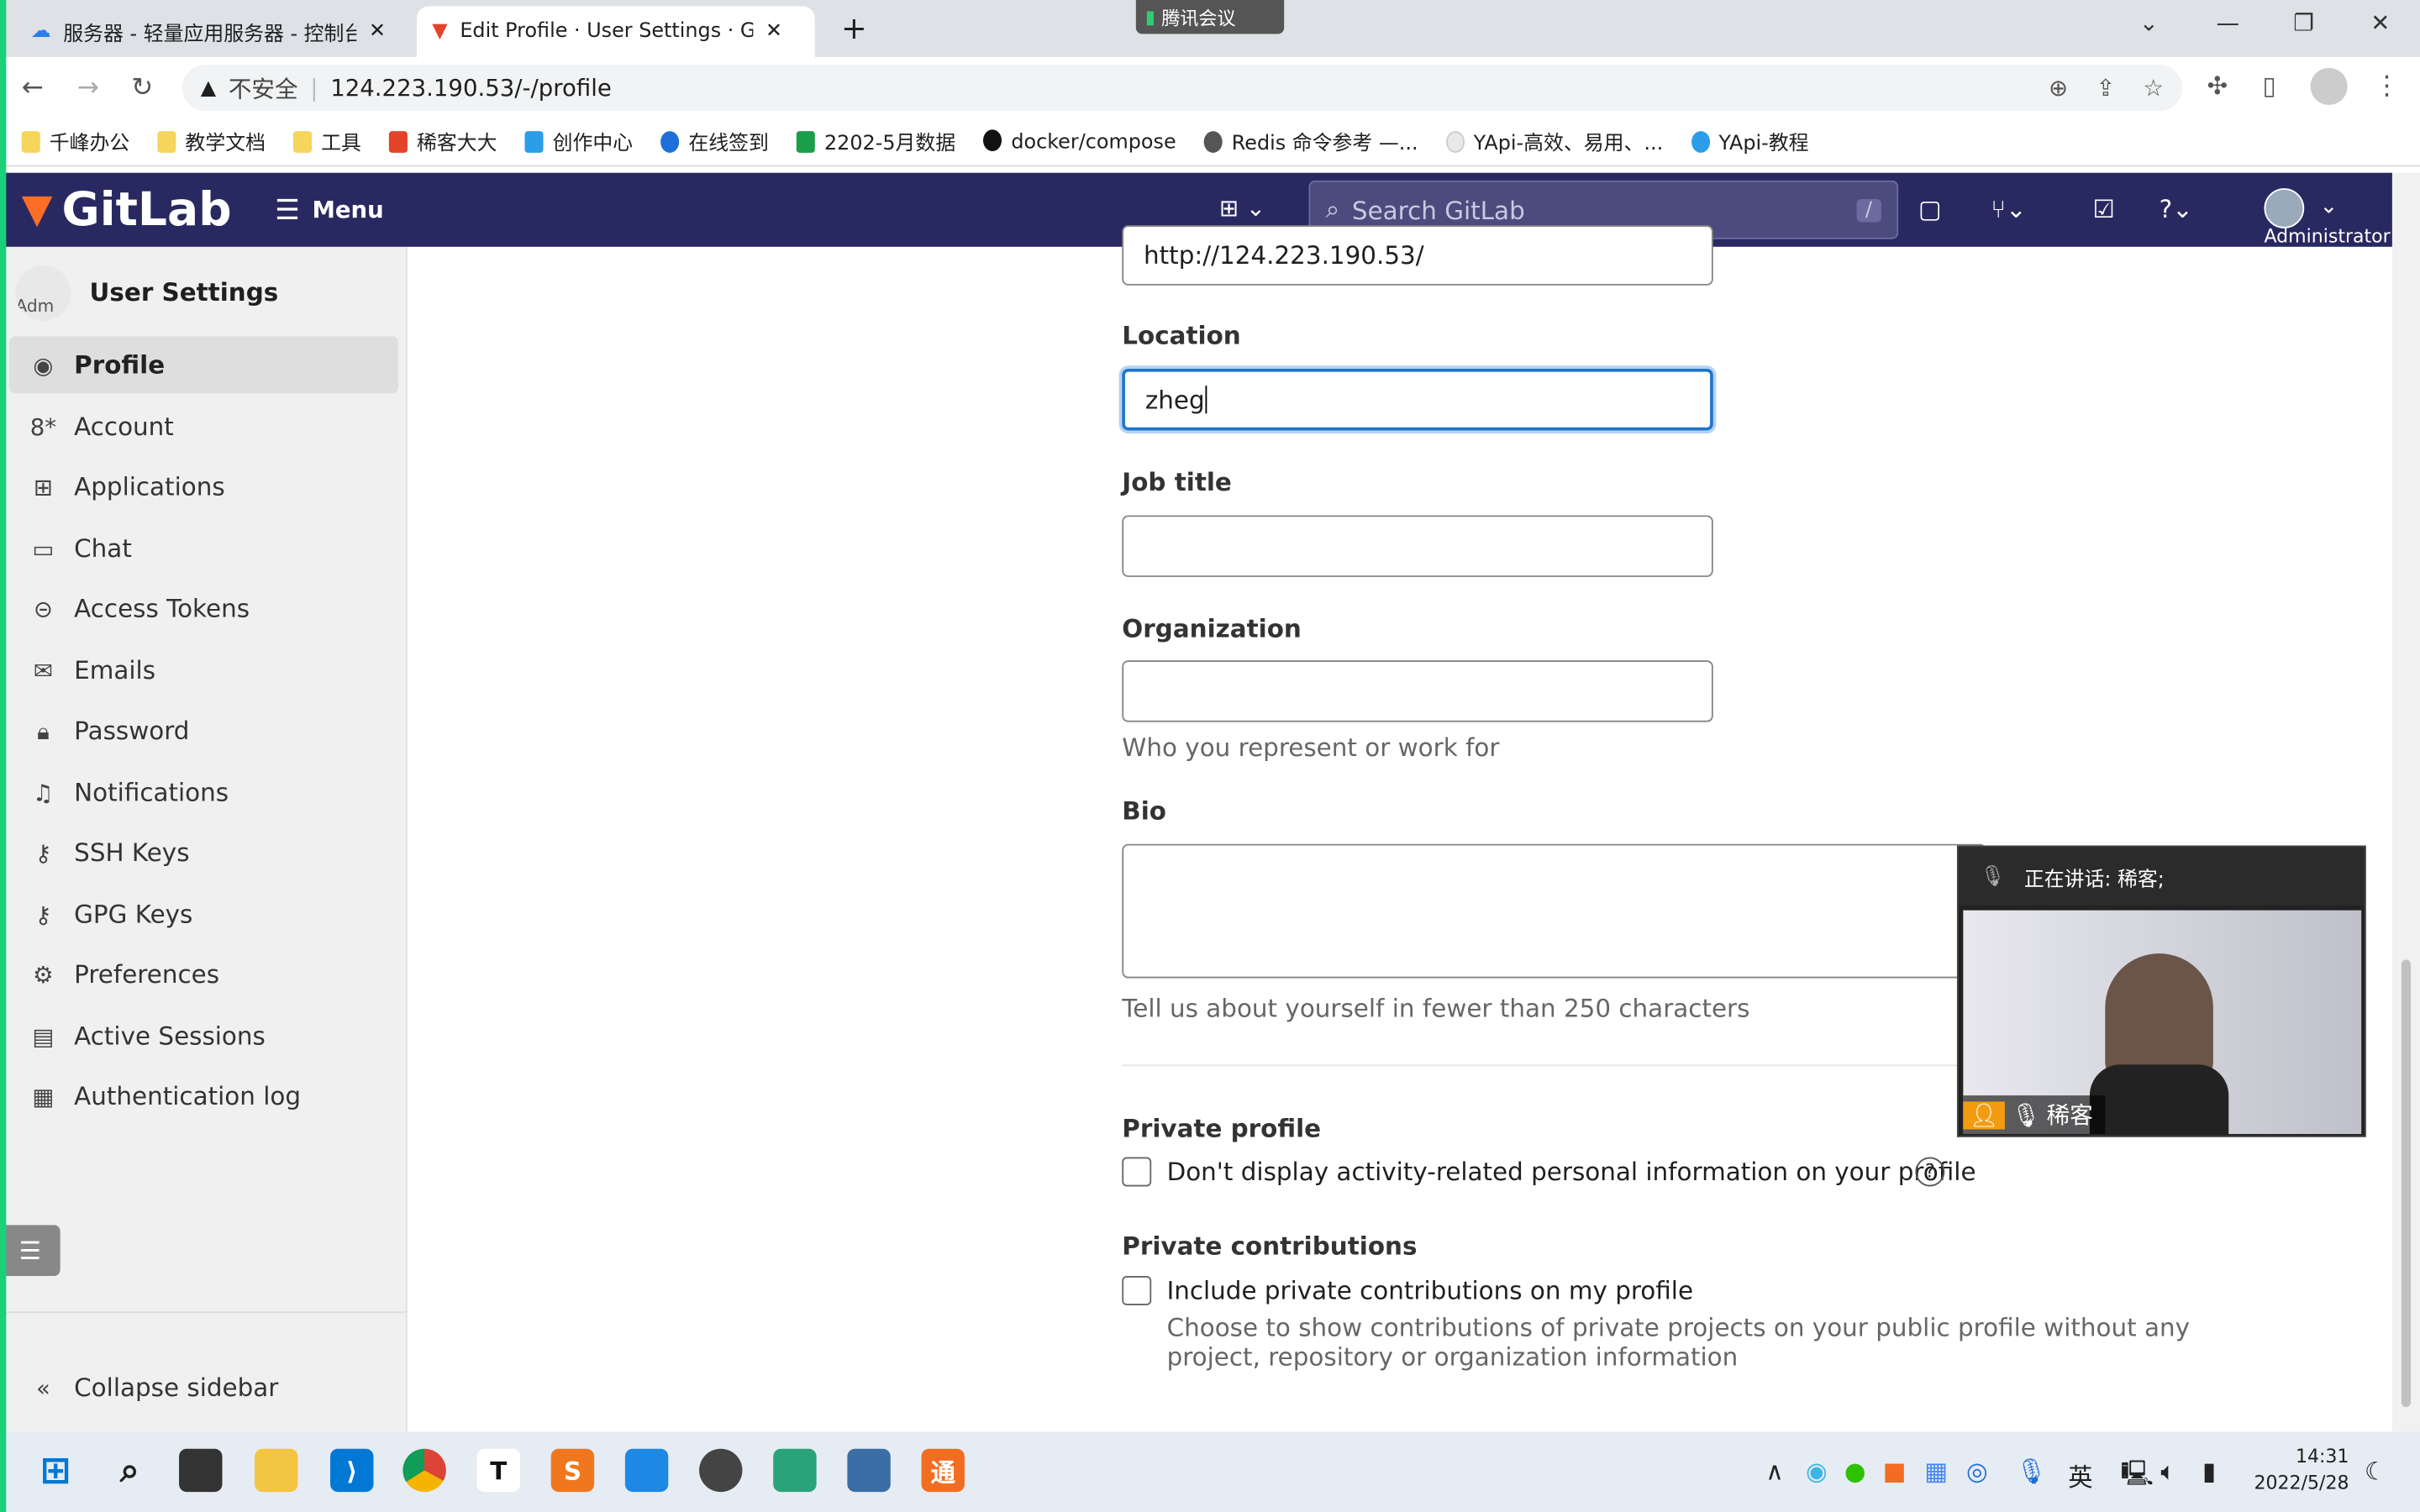 The image size is (2420, 1512). What do you see at coordinates (2217, 85) in the screenshot?
I see `extensions-icon: ✣` at bounding box center [2217, 85].